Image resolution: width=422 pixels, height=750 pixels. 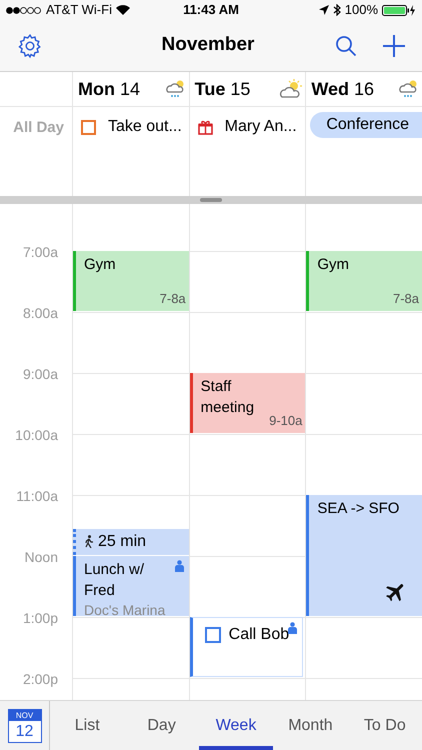 I want to click on today-month: NOV, so click(x=24, y=715).